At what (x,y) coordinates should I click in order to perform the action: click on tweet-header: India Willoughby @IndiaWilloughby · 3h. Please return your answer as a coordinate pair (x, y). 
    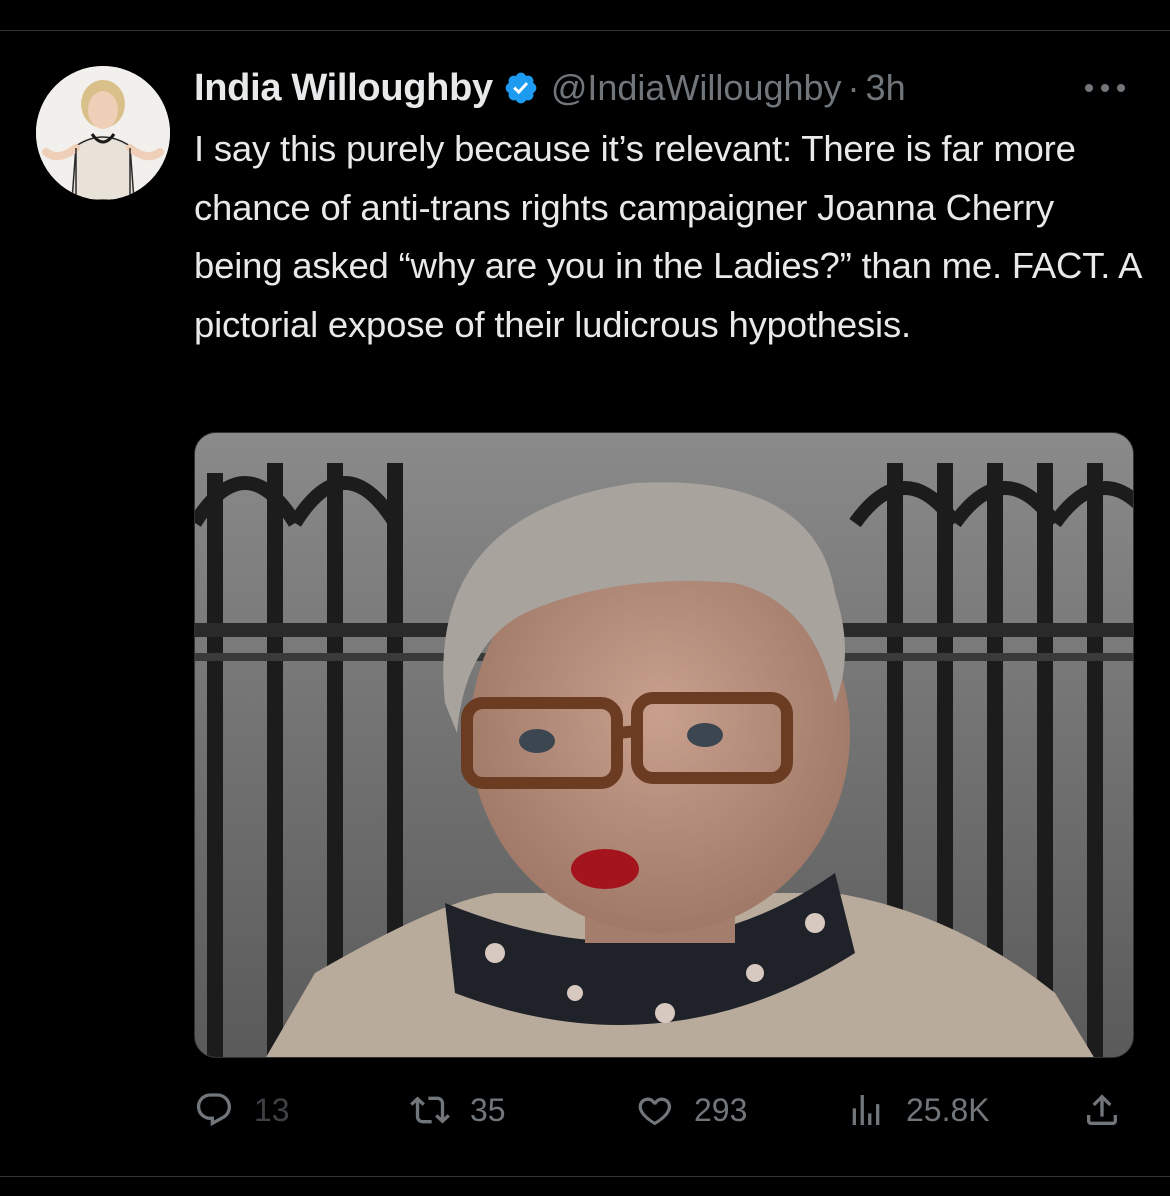
    Looking at the image, I should click on (550, 88).